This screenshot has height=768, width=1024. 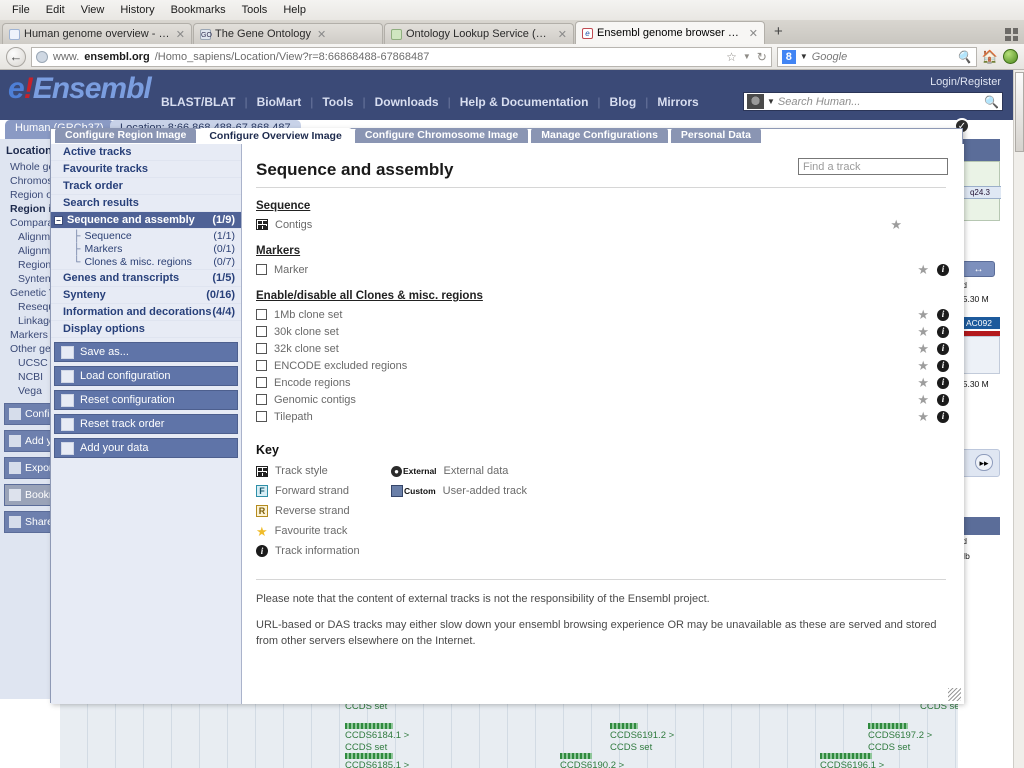 I want to click on page-scrollbar, so click(x=1018, y=419).